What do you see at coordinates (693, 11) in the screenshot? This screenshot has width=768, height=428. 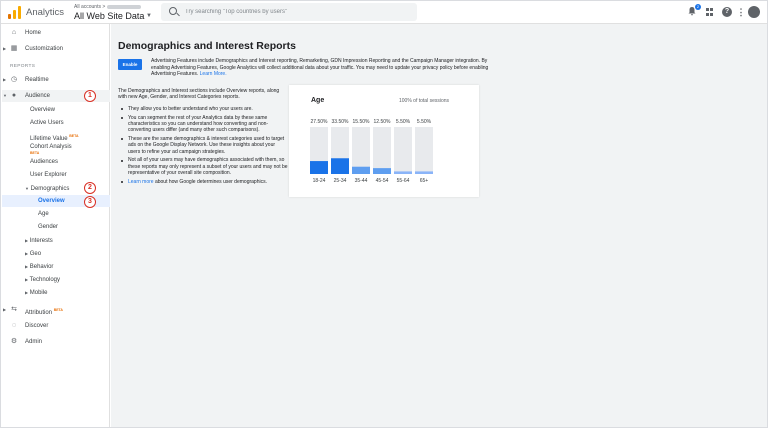 I see `notifications-bell-icon: 2` at bounding box center [693, 11].